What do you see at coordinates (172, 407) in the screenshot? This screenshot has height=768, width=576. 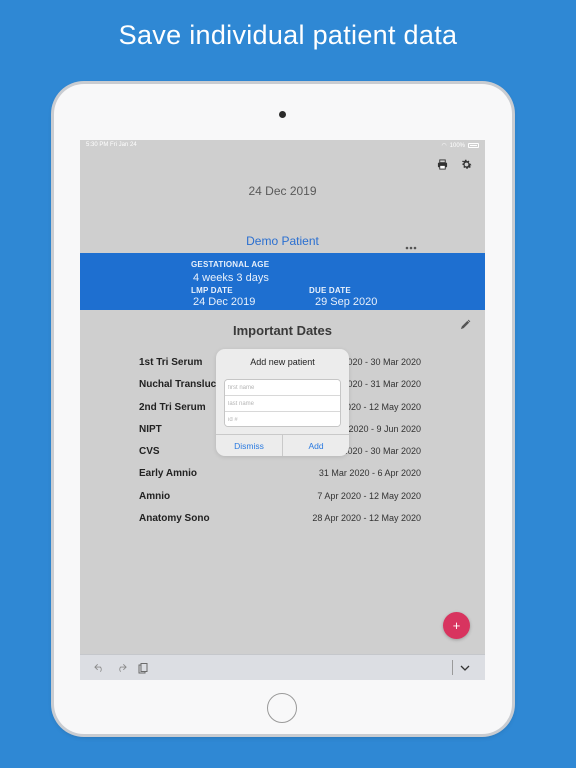 I see `date-row-name: 2nd Tri Serum` at bounding box center [172, 407].